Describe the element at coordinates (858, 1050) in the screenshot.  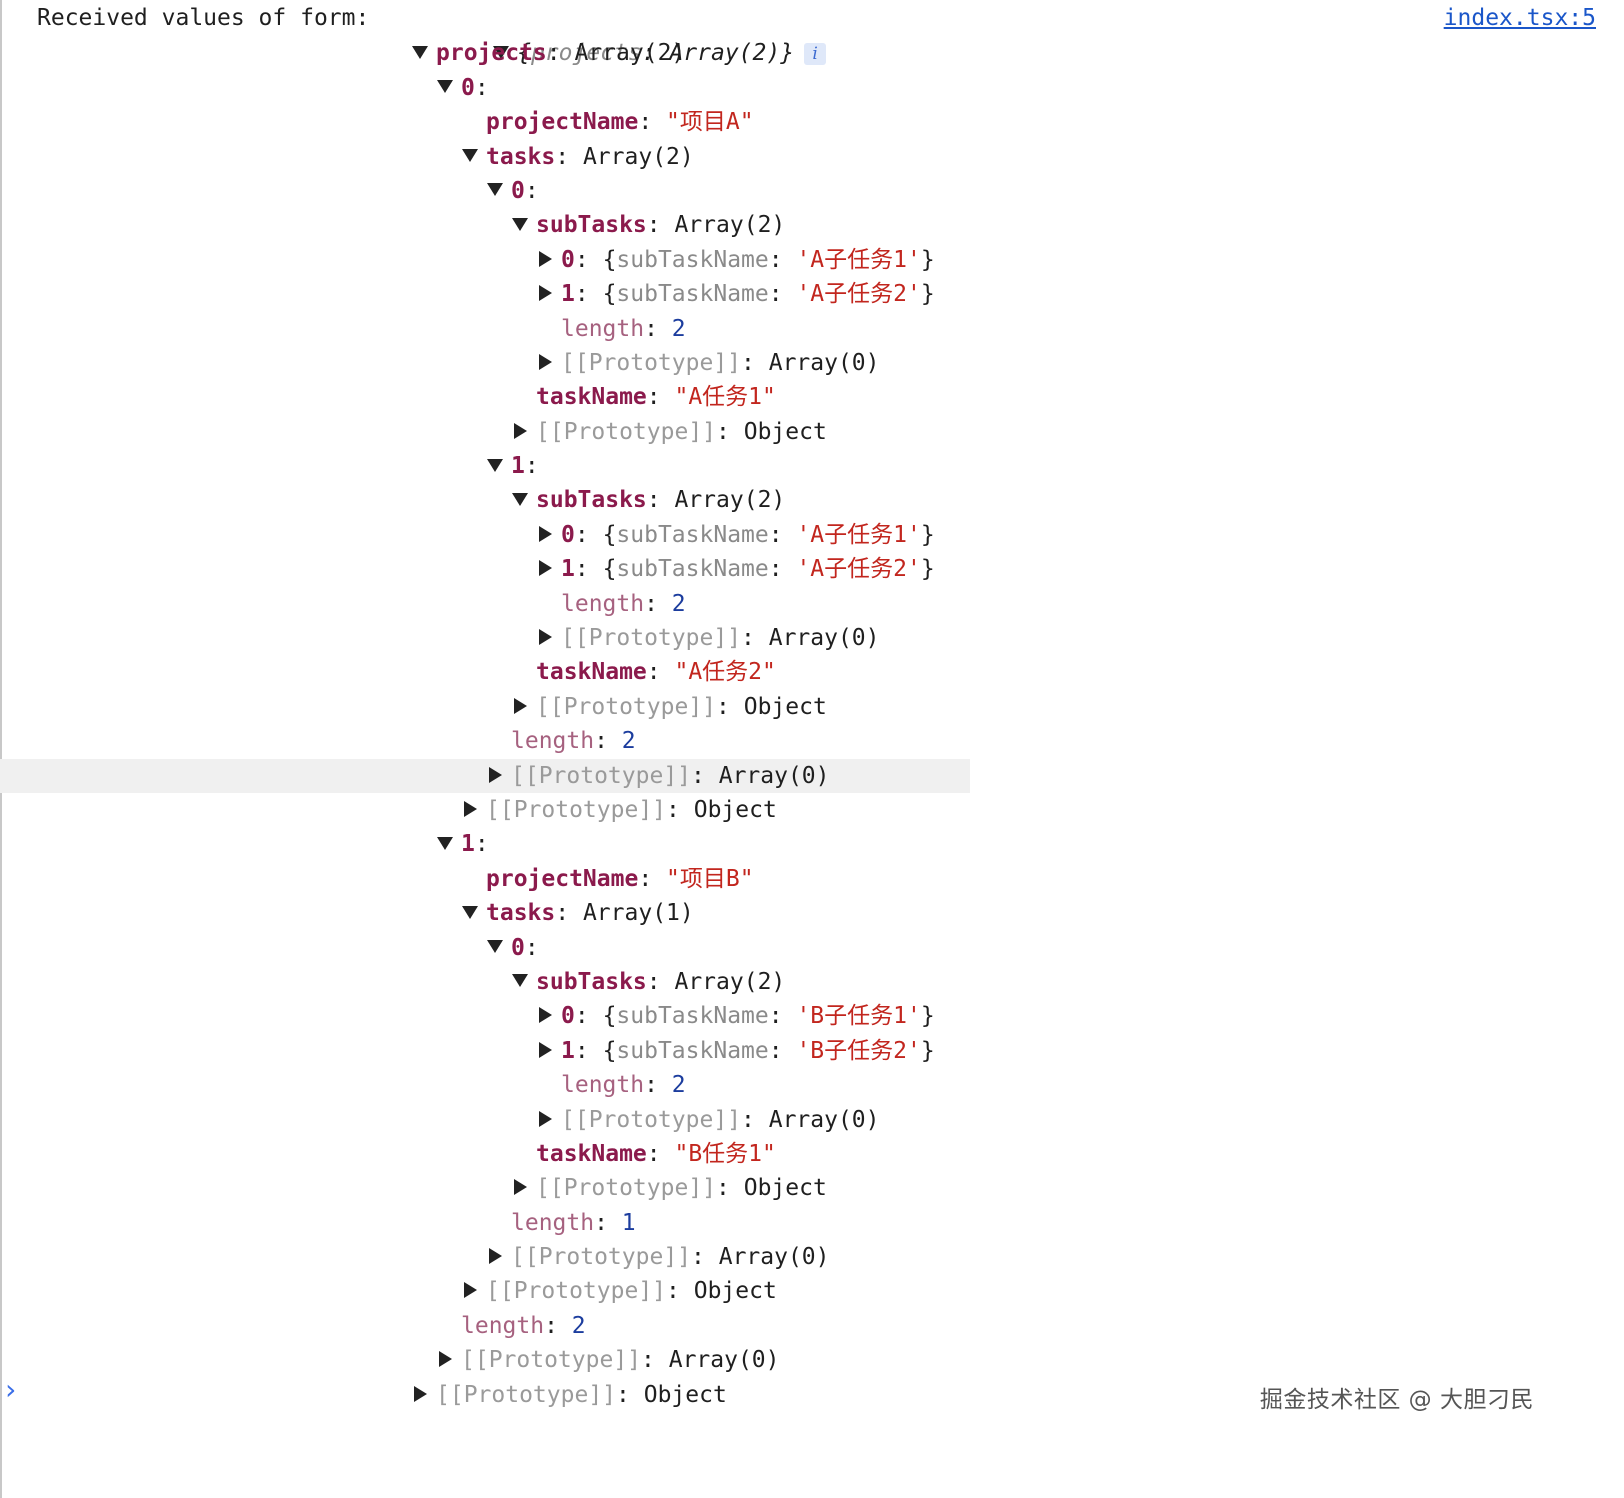
I see `object-preview-value: 'B子任务2'` at that location.